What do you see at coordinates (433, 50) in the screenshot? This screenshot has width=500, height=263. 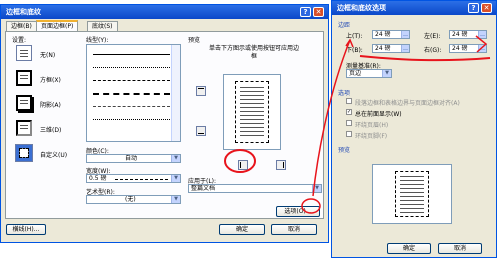 I see `right-margin-label: 右(G):` at bounding box center [433, 50].